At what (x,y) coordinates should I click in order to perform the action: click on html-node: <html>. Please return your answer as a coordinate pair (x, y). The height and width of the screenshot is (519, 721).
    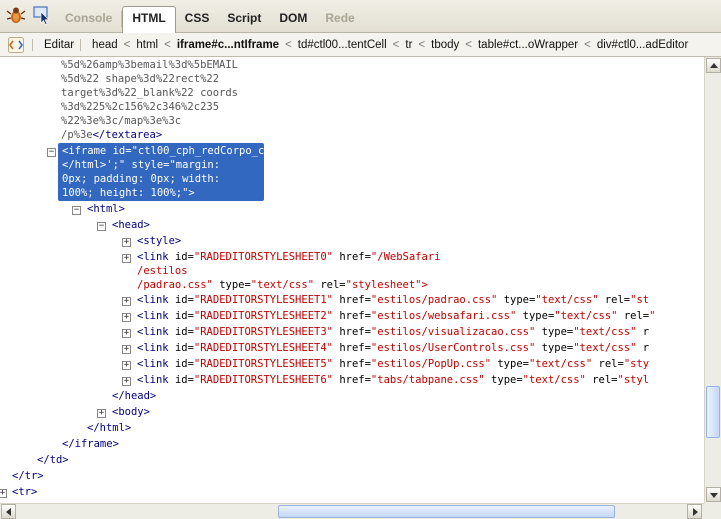
    Looking at the image, I should click on (106, 209).